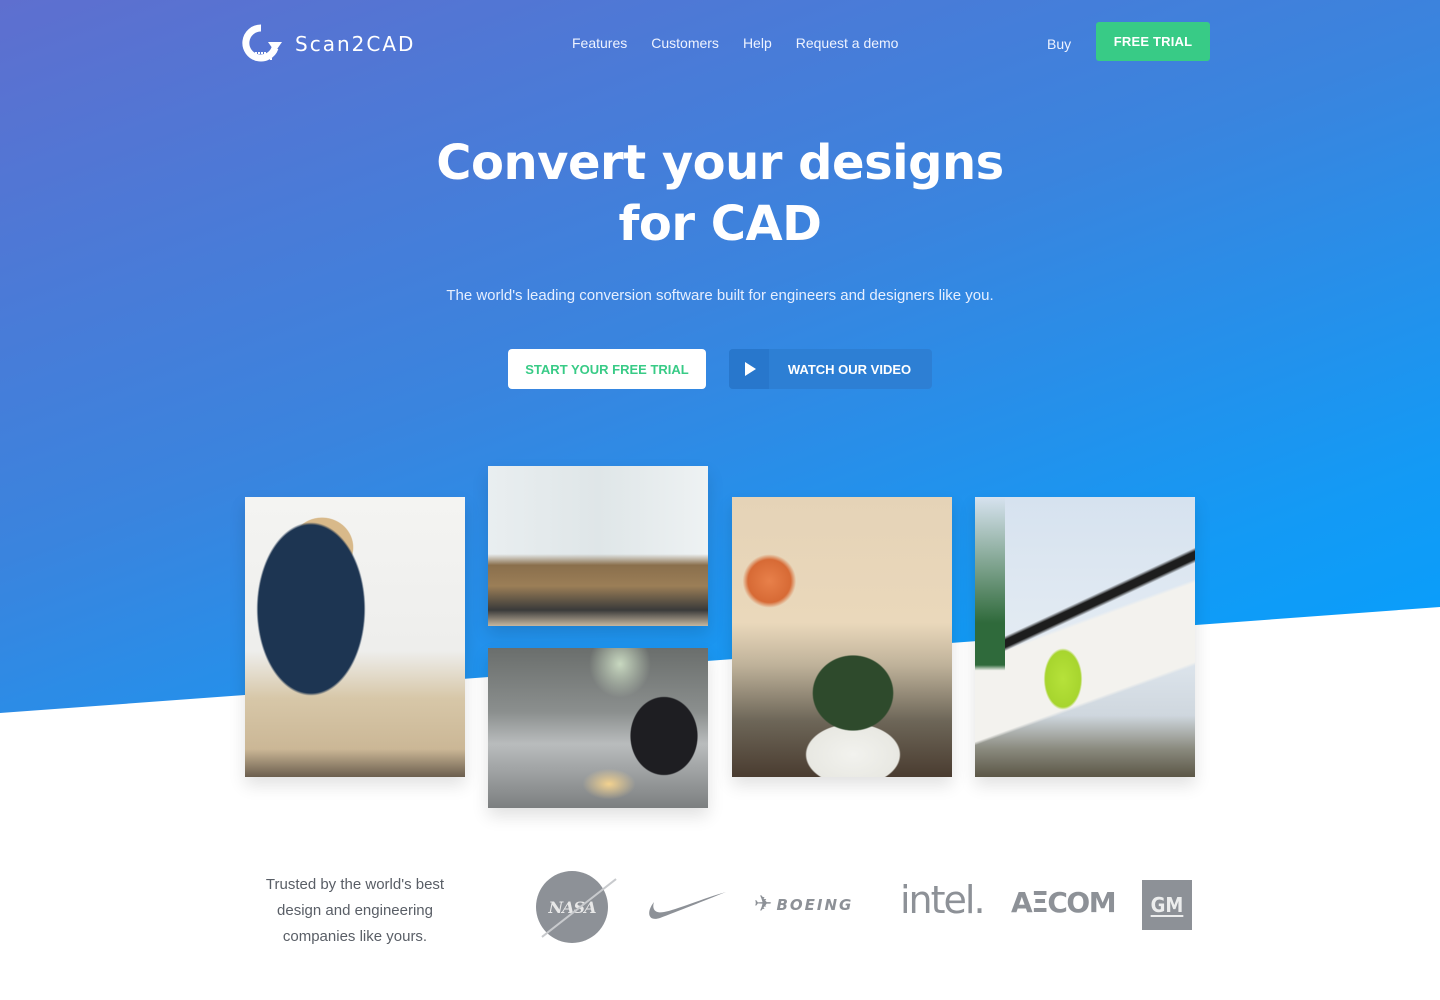 The height and width of the screenshot is (1000, 1440). What do you see at coordinates (355, 936) in the screenshot?
I see `trusted-text-line-3: companies like yours.` at bounding box center [355, 936].